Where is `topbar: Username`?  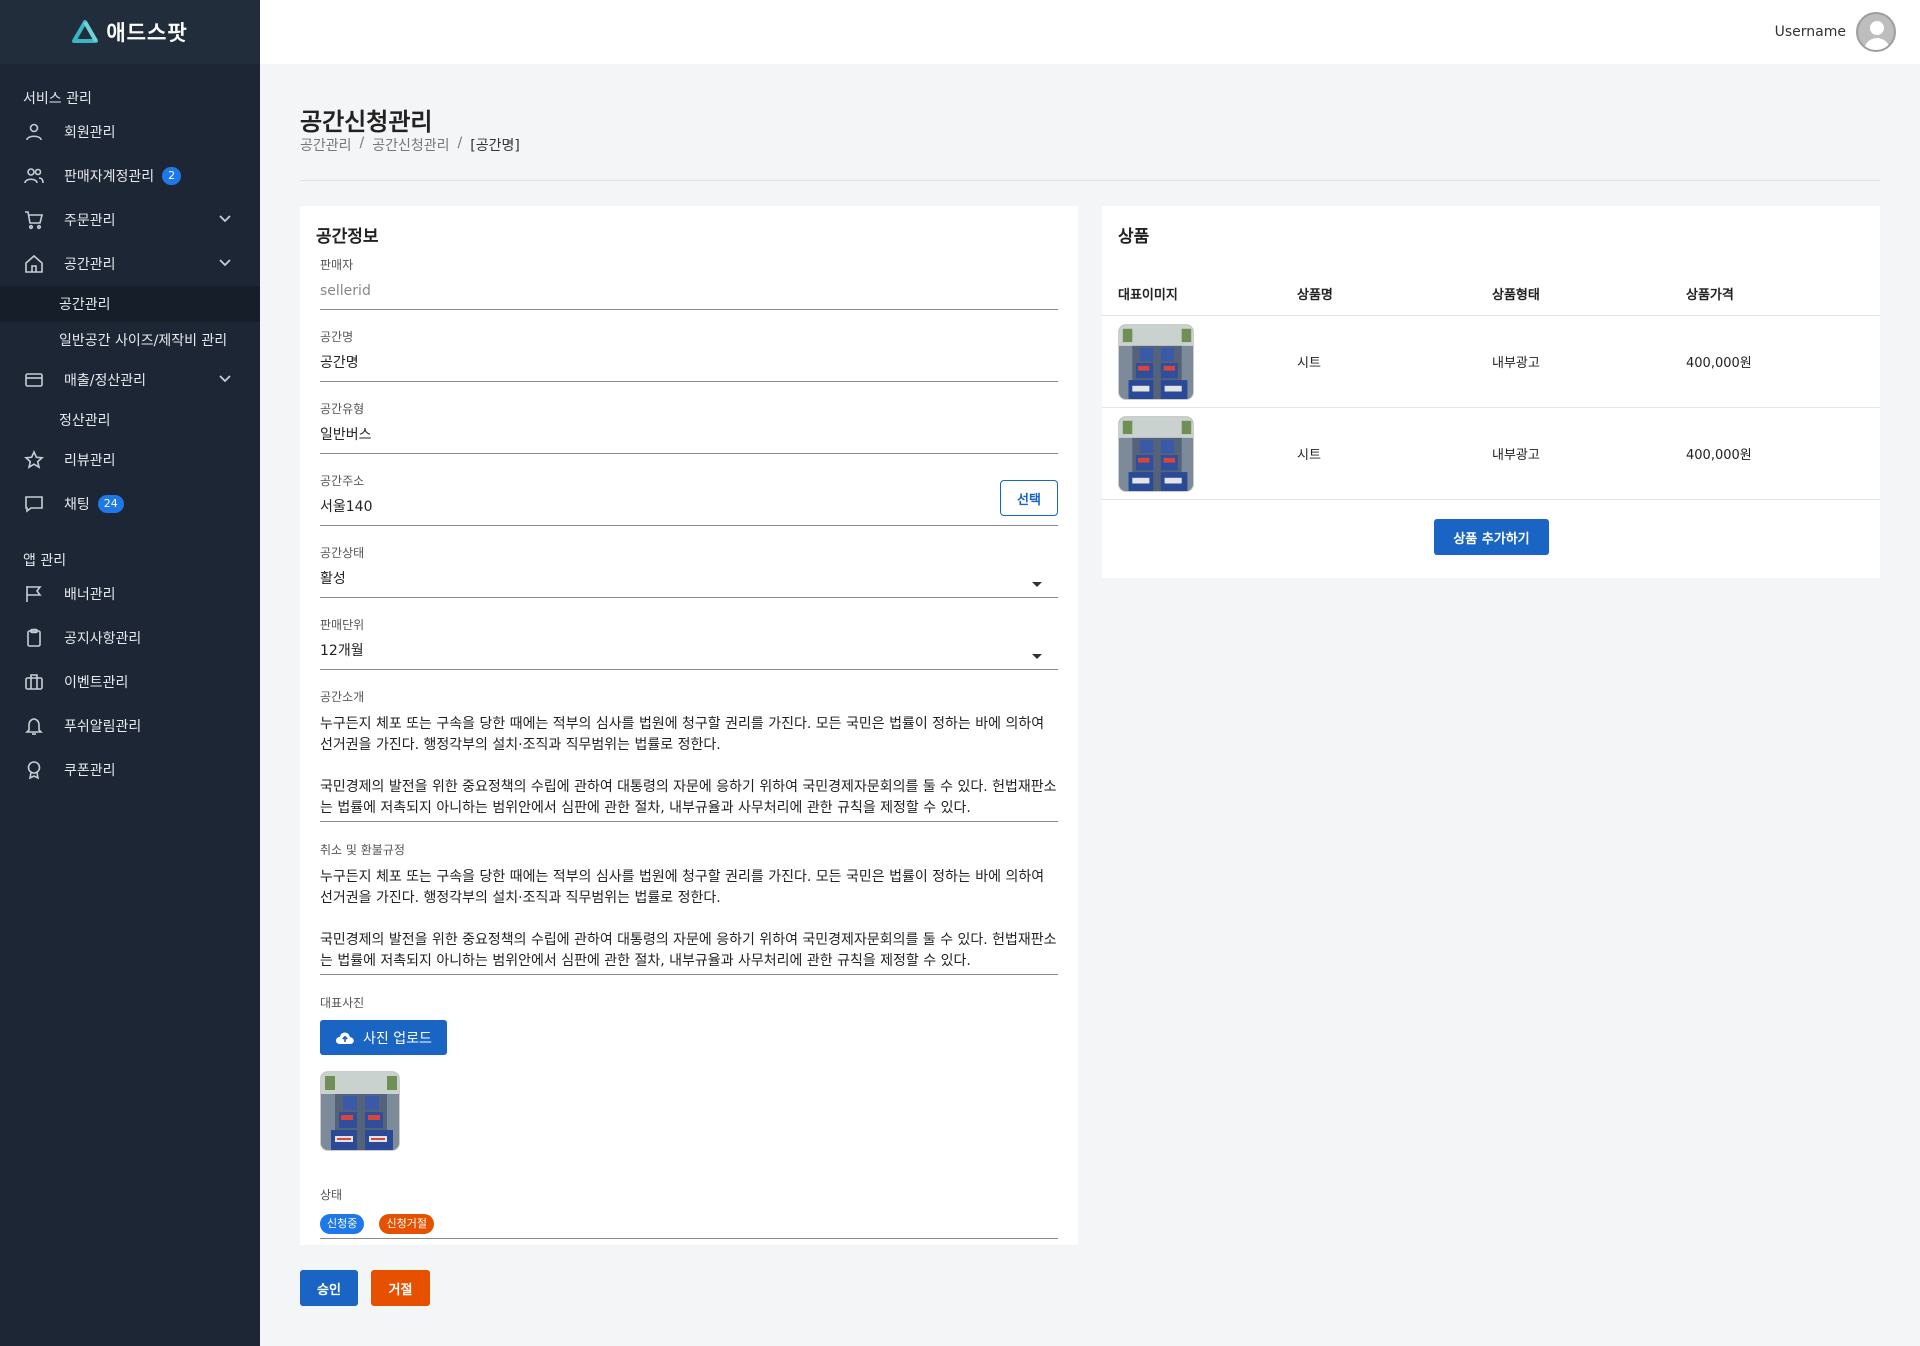 topbar: Username is located at coordinates (1090, 32).